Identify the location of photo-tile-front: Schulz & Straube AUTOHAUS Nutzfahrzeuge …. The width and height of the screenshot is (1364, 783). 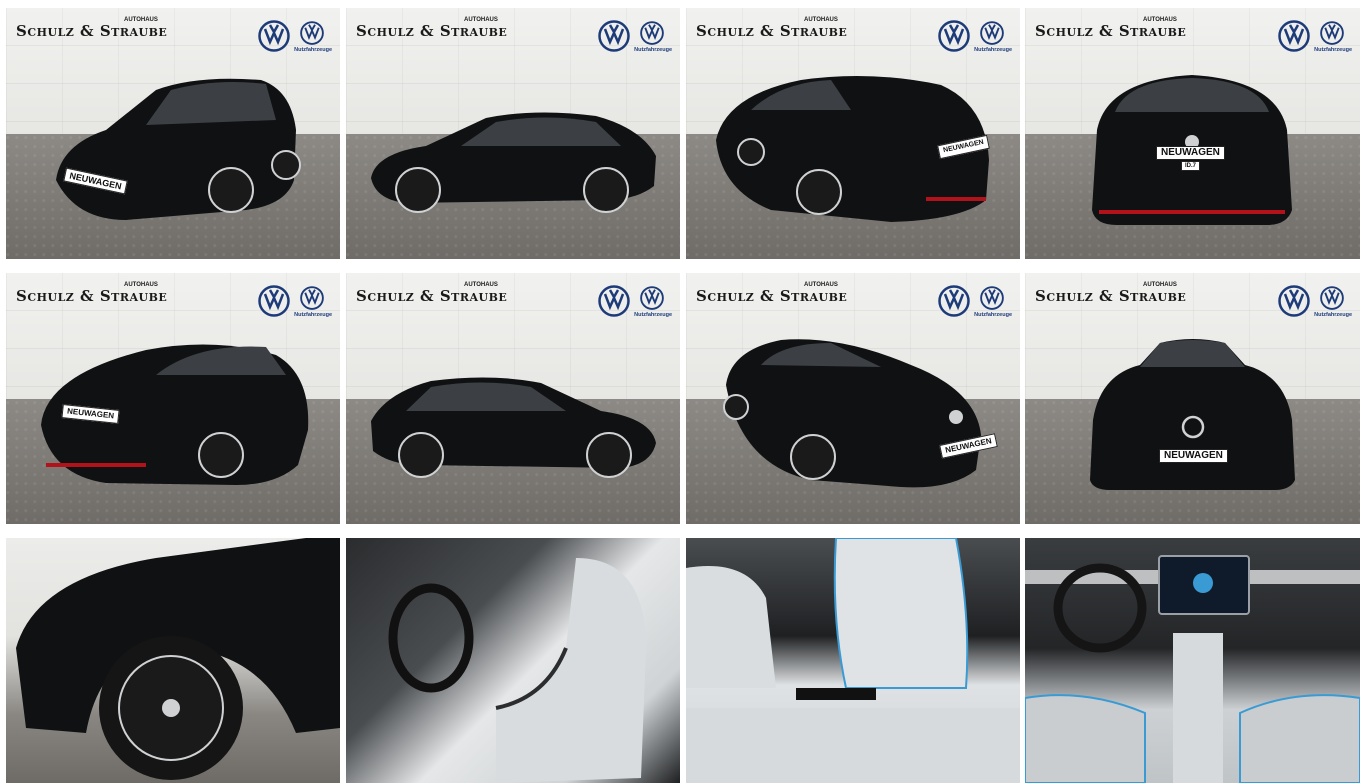
(1192, 398).